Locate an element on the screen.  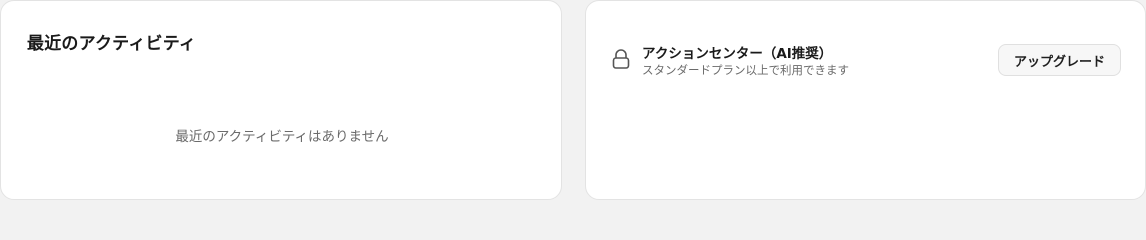
lock-icon is located at coordinates (621, 59).